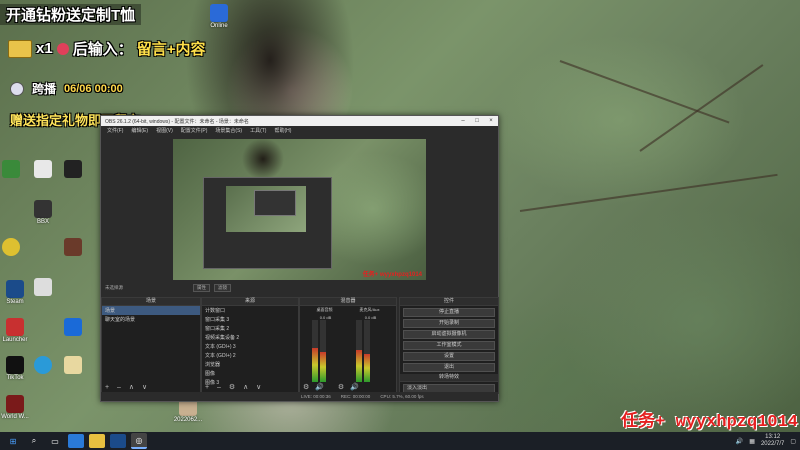 Image resolution: width=800 pixels, height=450 pixels. I want to click on mixer-mute-controls: ⚙🔊 ⚙🔊, so click(334, 387).